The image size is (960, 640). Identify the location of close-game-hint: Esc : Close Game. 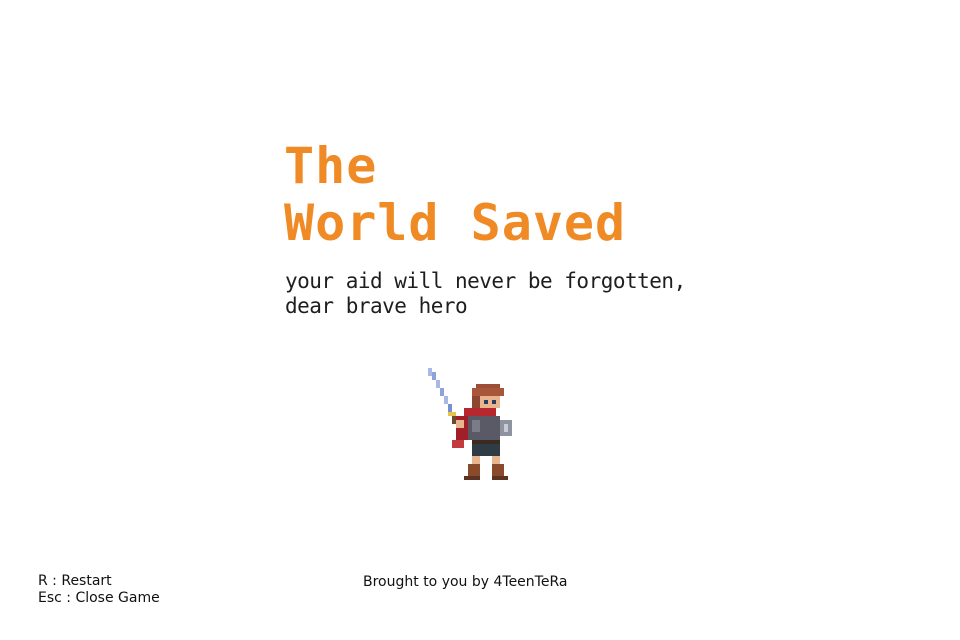
(99, 598).